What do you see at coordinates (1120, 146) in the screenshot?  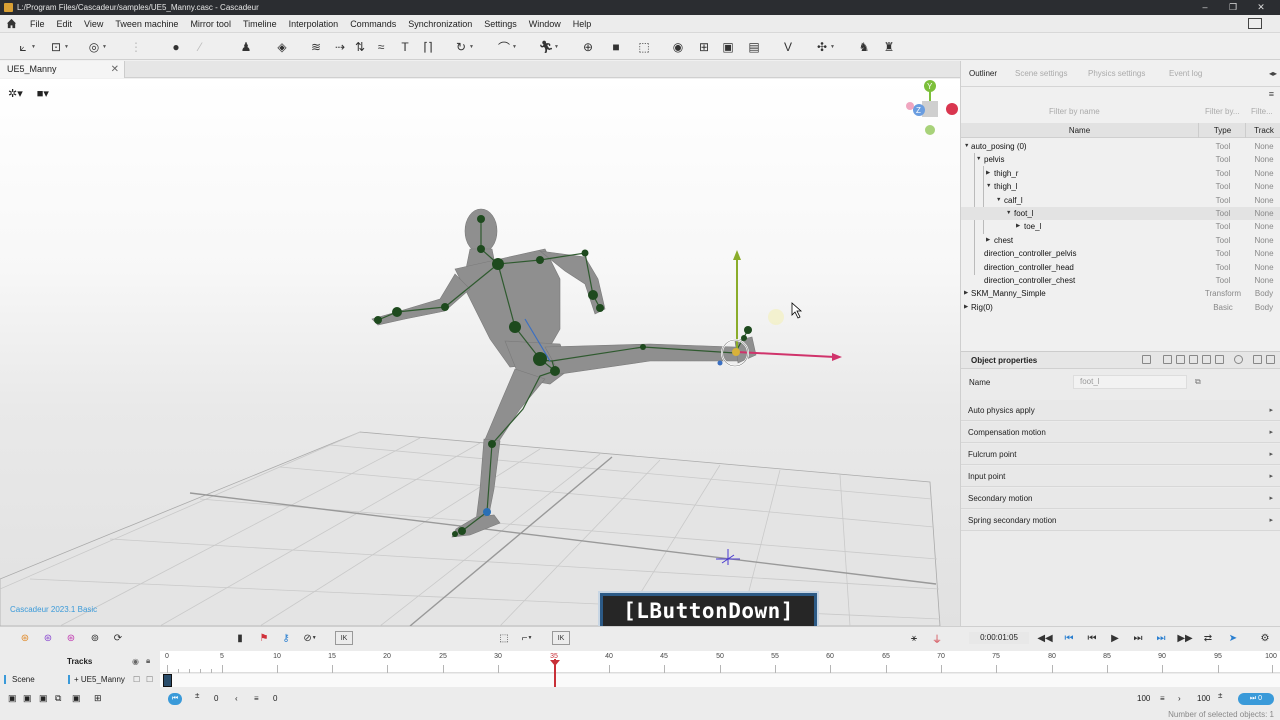 I see `tree-item: ▼ auto_posing (0) Tool None` at bounding box center [1120, 146].